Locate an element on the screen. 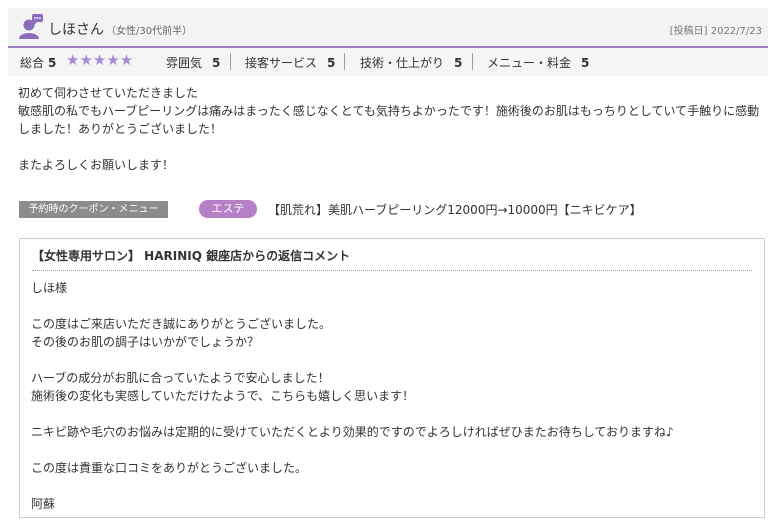 The image size is (771, 529). rating-atmosphere: 雰囲気 5 is located at coordinates (193, 62).